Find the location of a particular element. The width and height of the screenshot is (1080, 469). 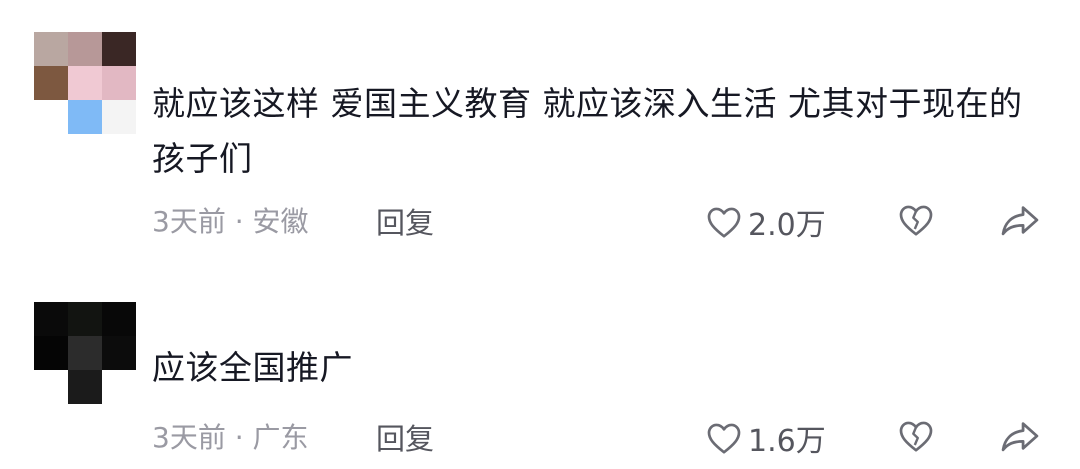

like-button: 2.0万 is located at coordinates (766, 222).